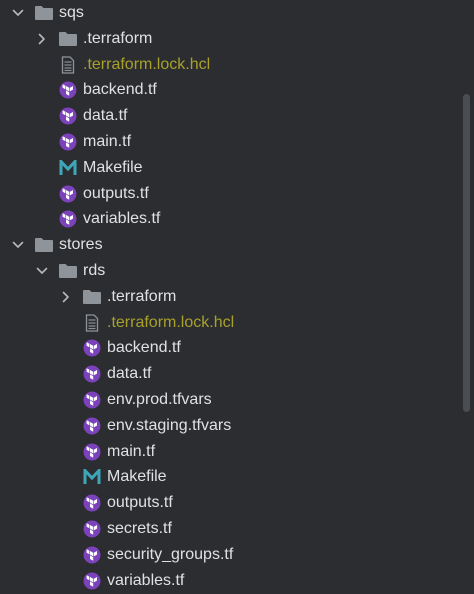  I want to click on vertical-scrollbar, so click(467, 297).